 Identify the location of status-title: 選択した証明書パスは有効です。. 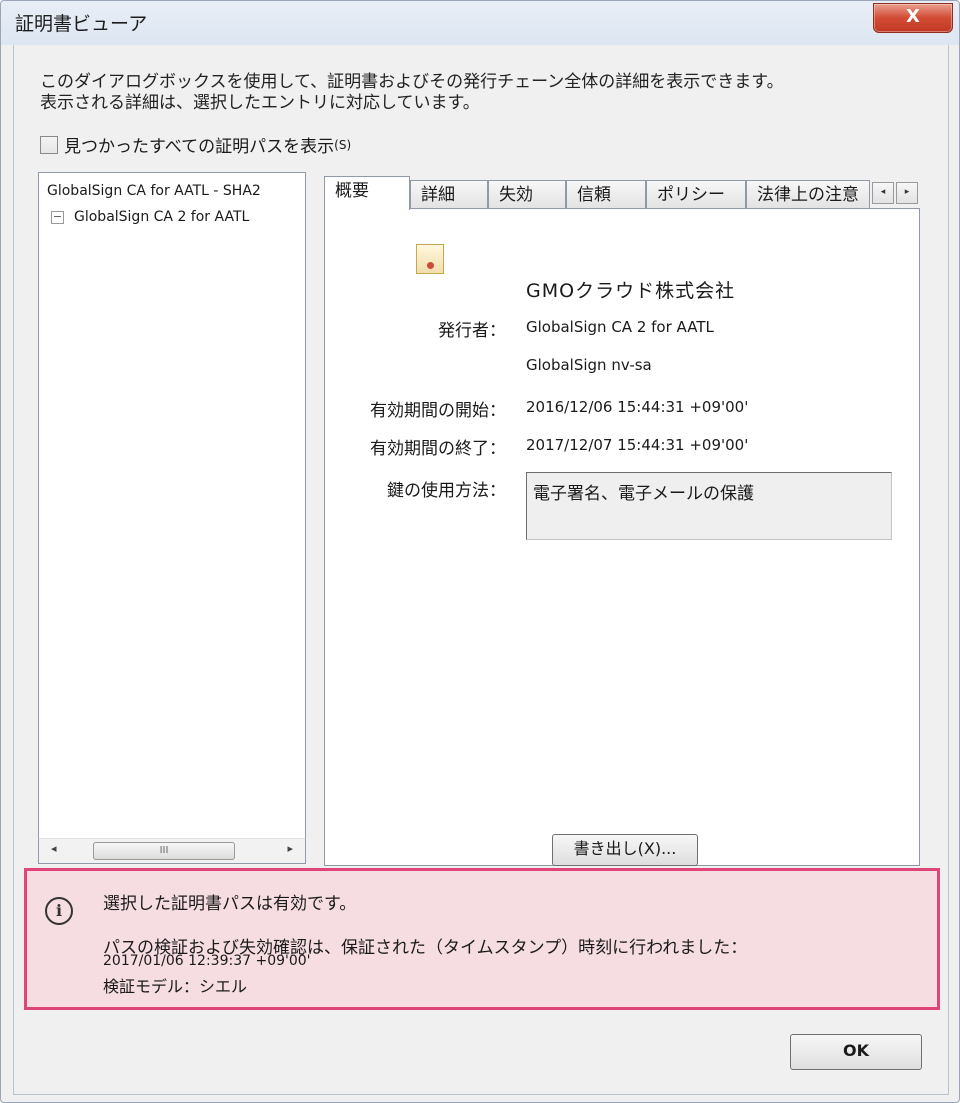
(230, 904).